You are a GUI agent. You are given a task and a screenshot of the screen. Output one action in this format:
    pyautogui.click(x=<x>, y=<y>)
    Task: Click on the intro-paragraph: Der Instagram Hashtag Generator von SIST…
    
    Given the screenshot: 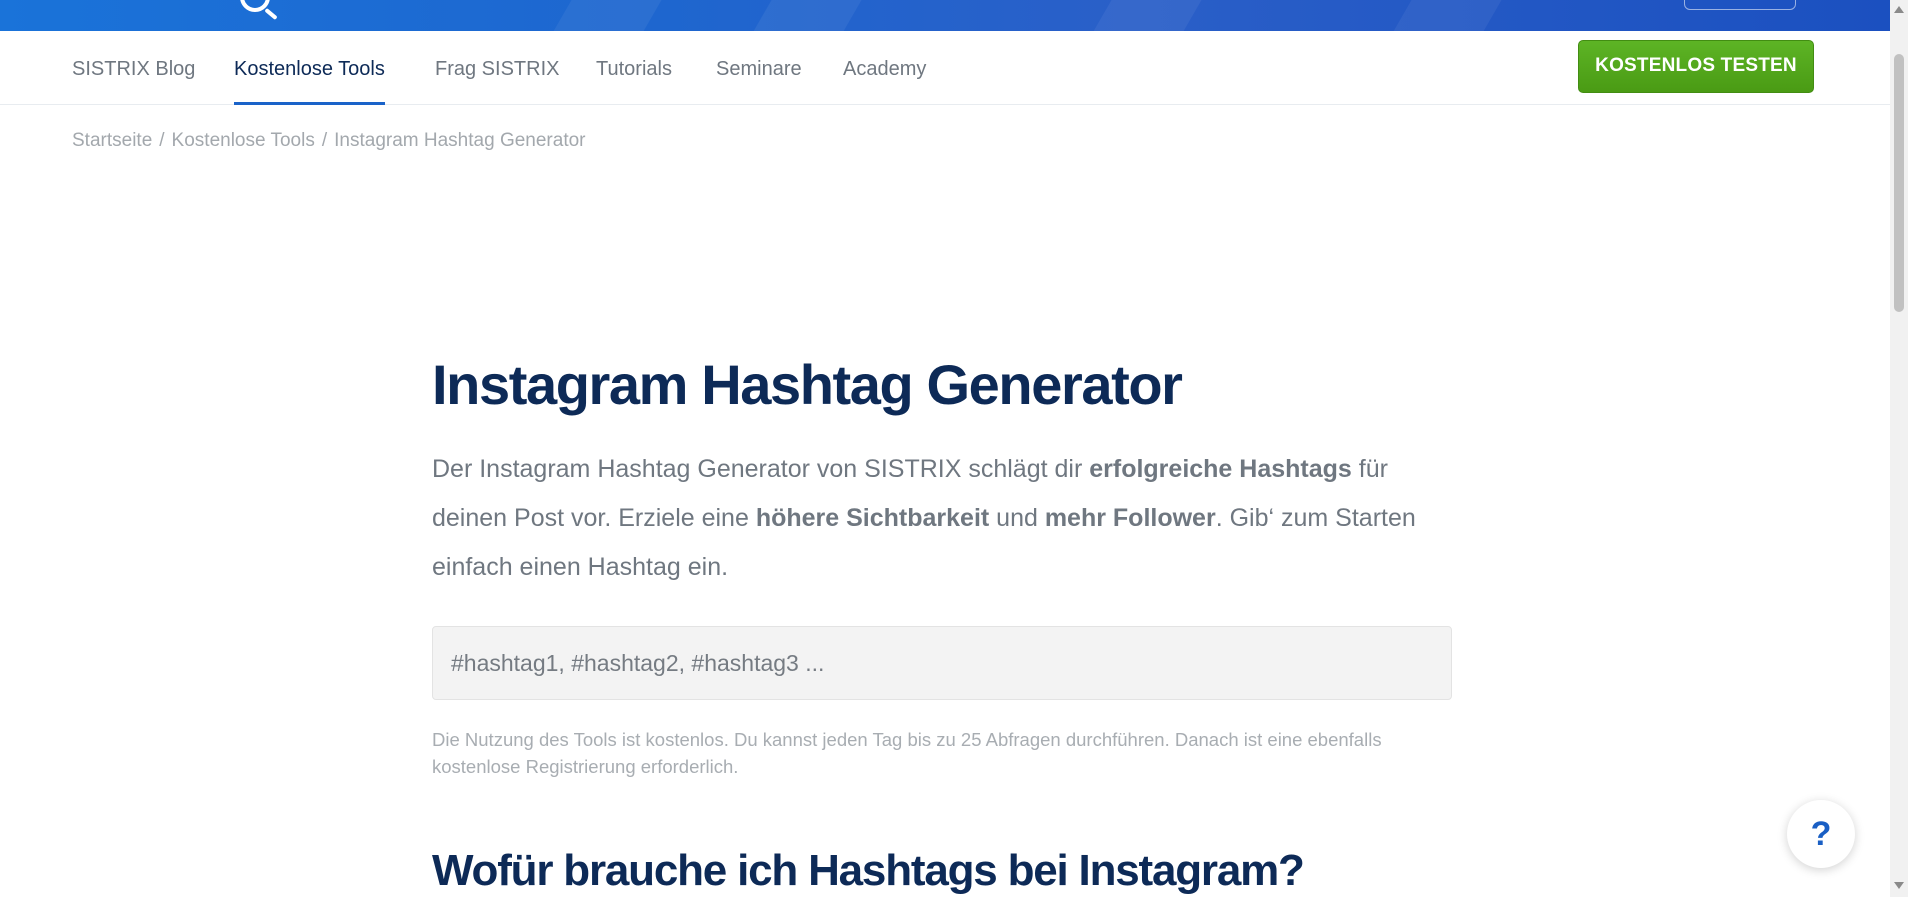 What is the action you would take?
    pyautogui.click(x=942, y=518)
    